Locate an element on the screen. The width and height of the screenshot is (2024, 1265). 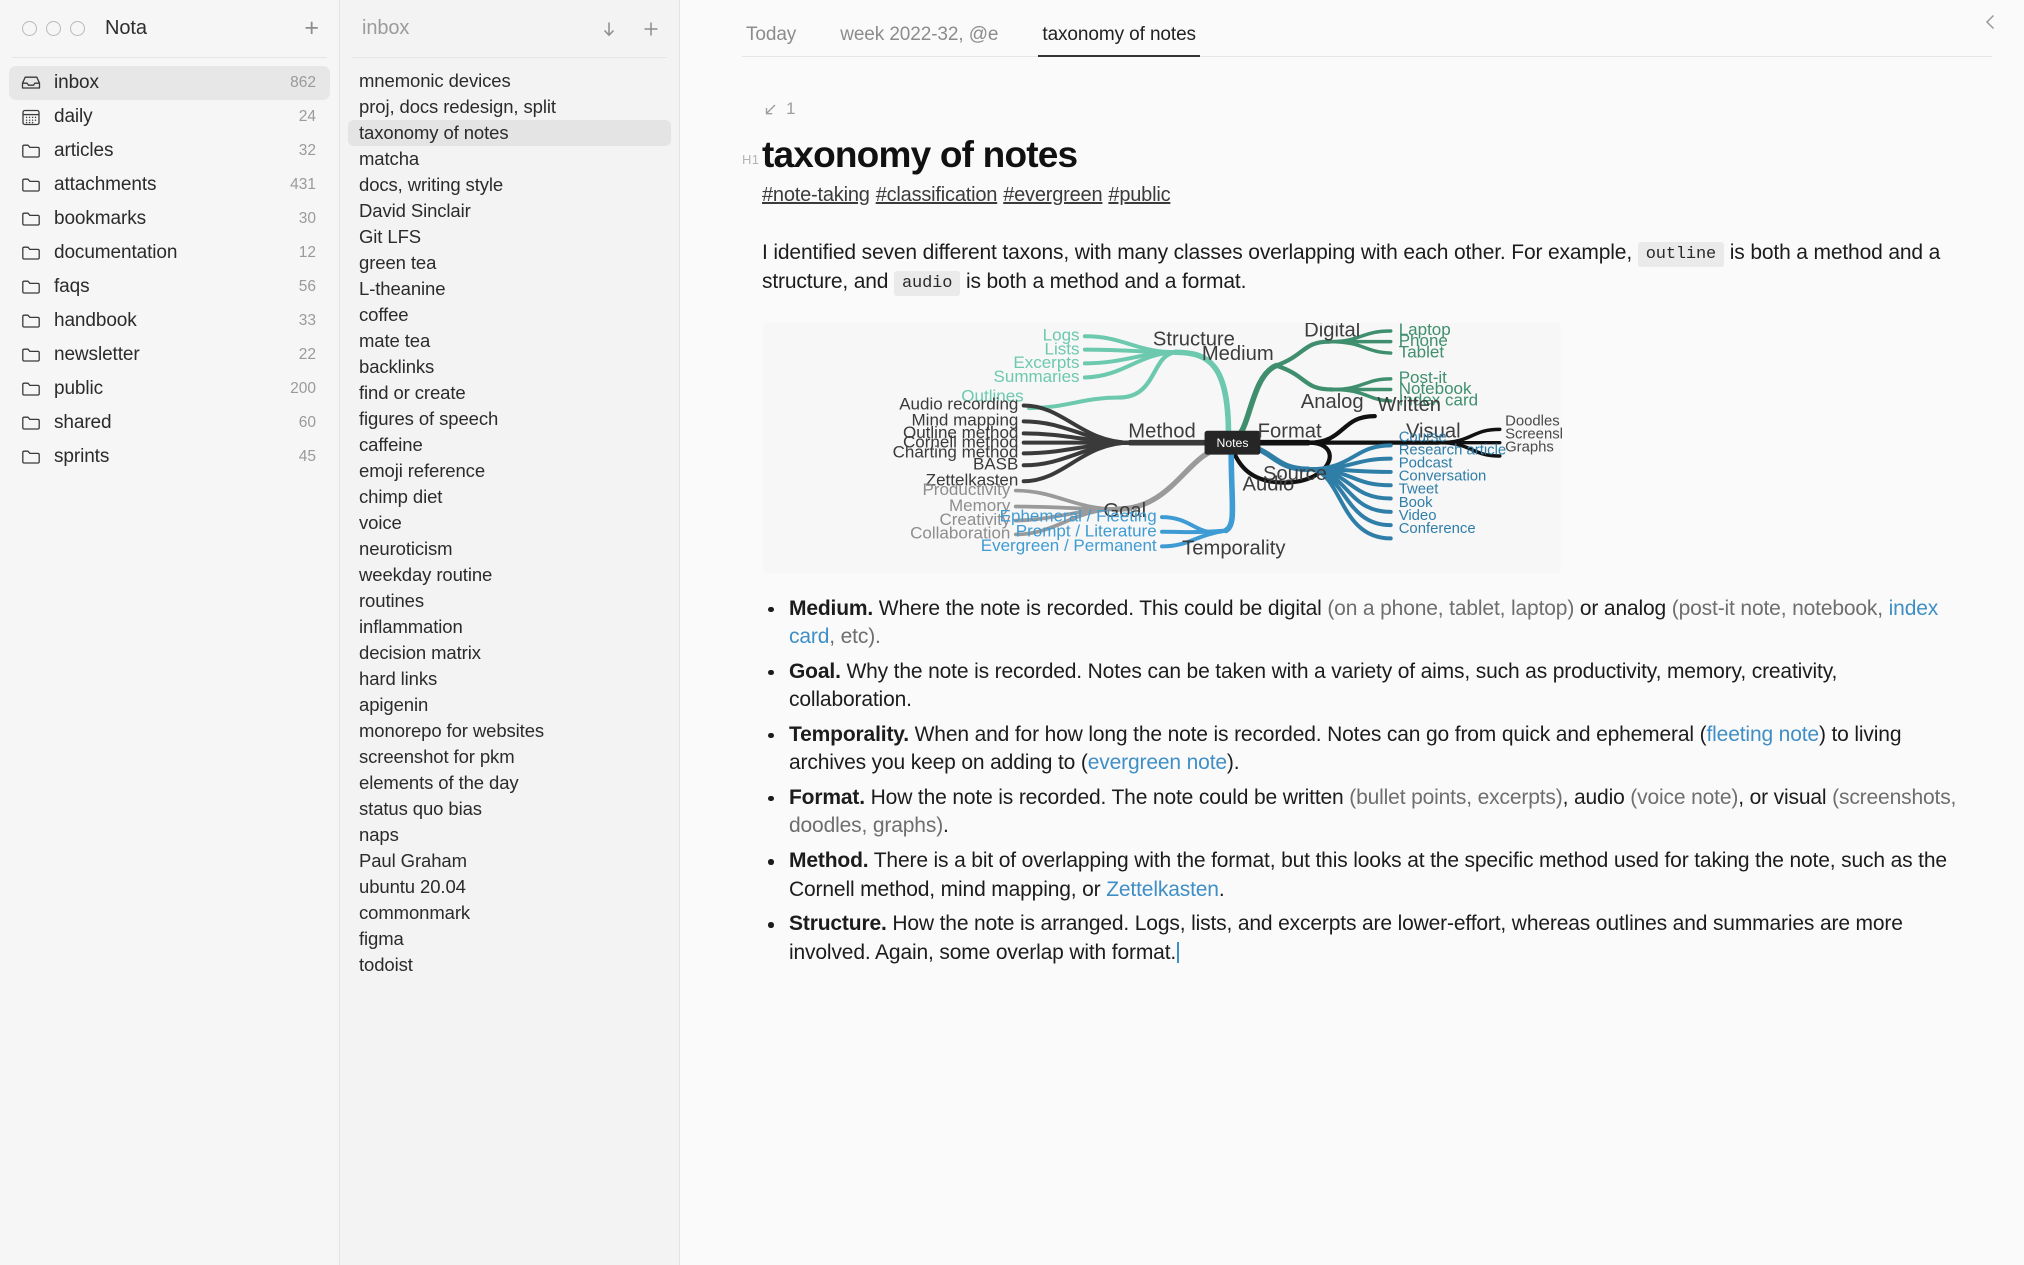
taxon-description: ). is located at coordinates (1233, 763).